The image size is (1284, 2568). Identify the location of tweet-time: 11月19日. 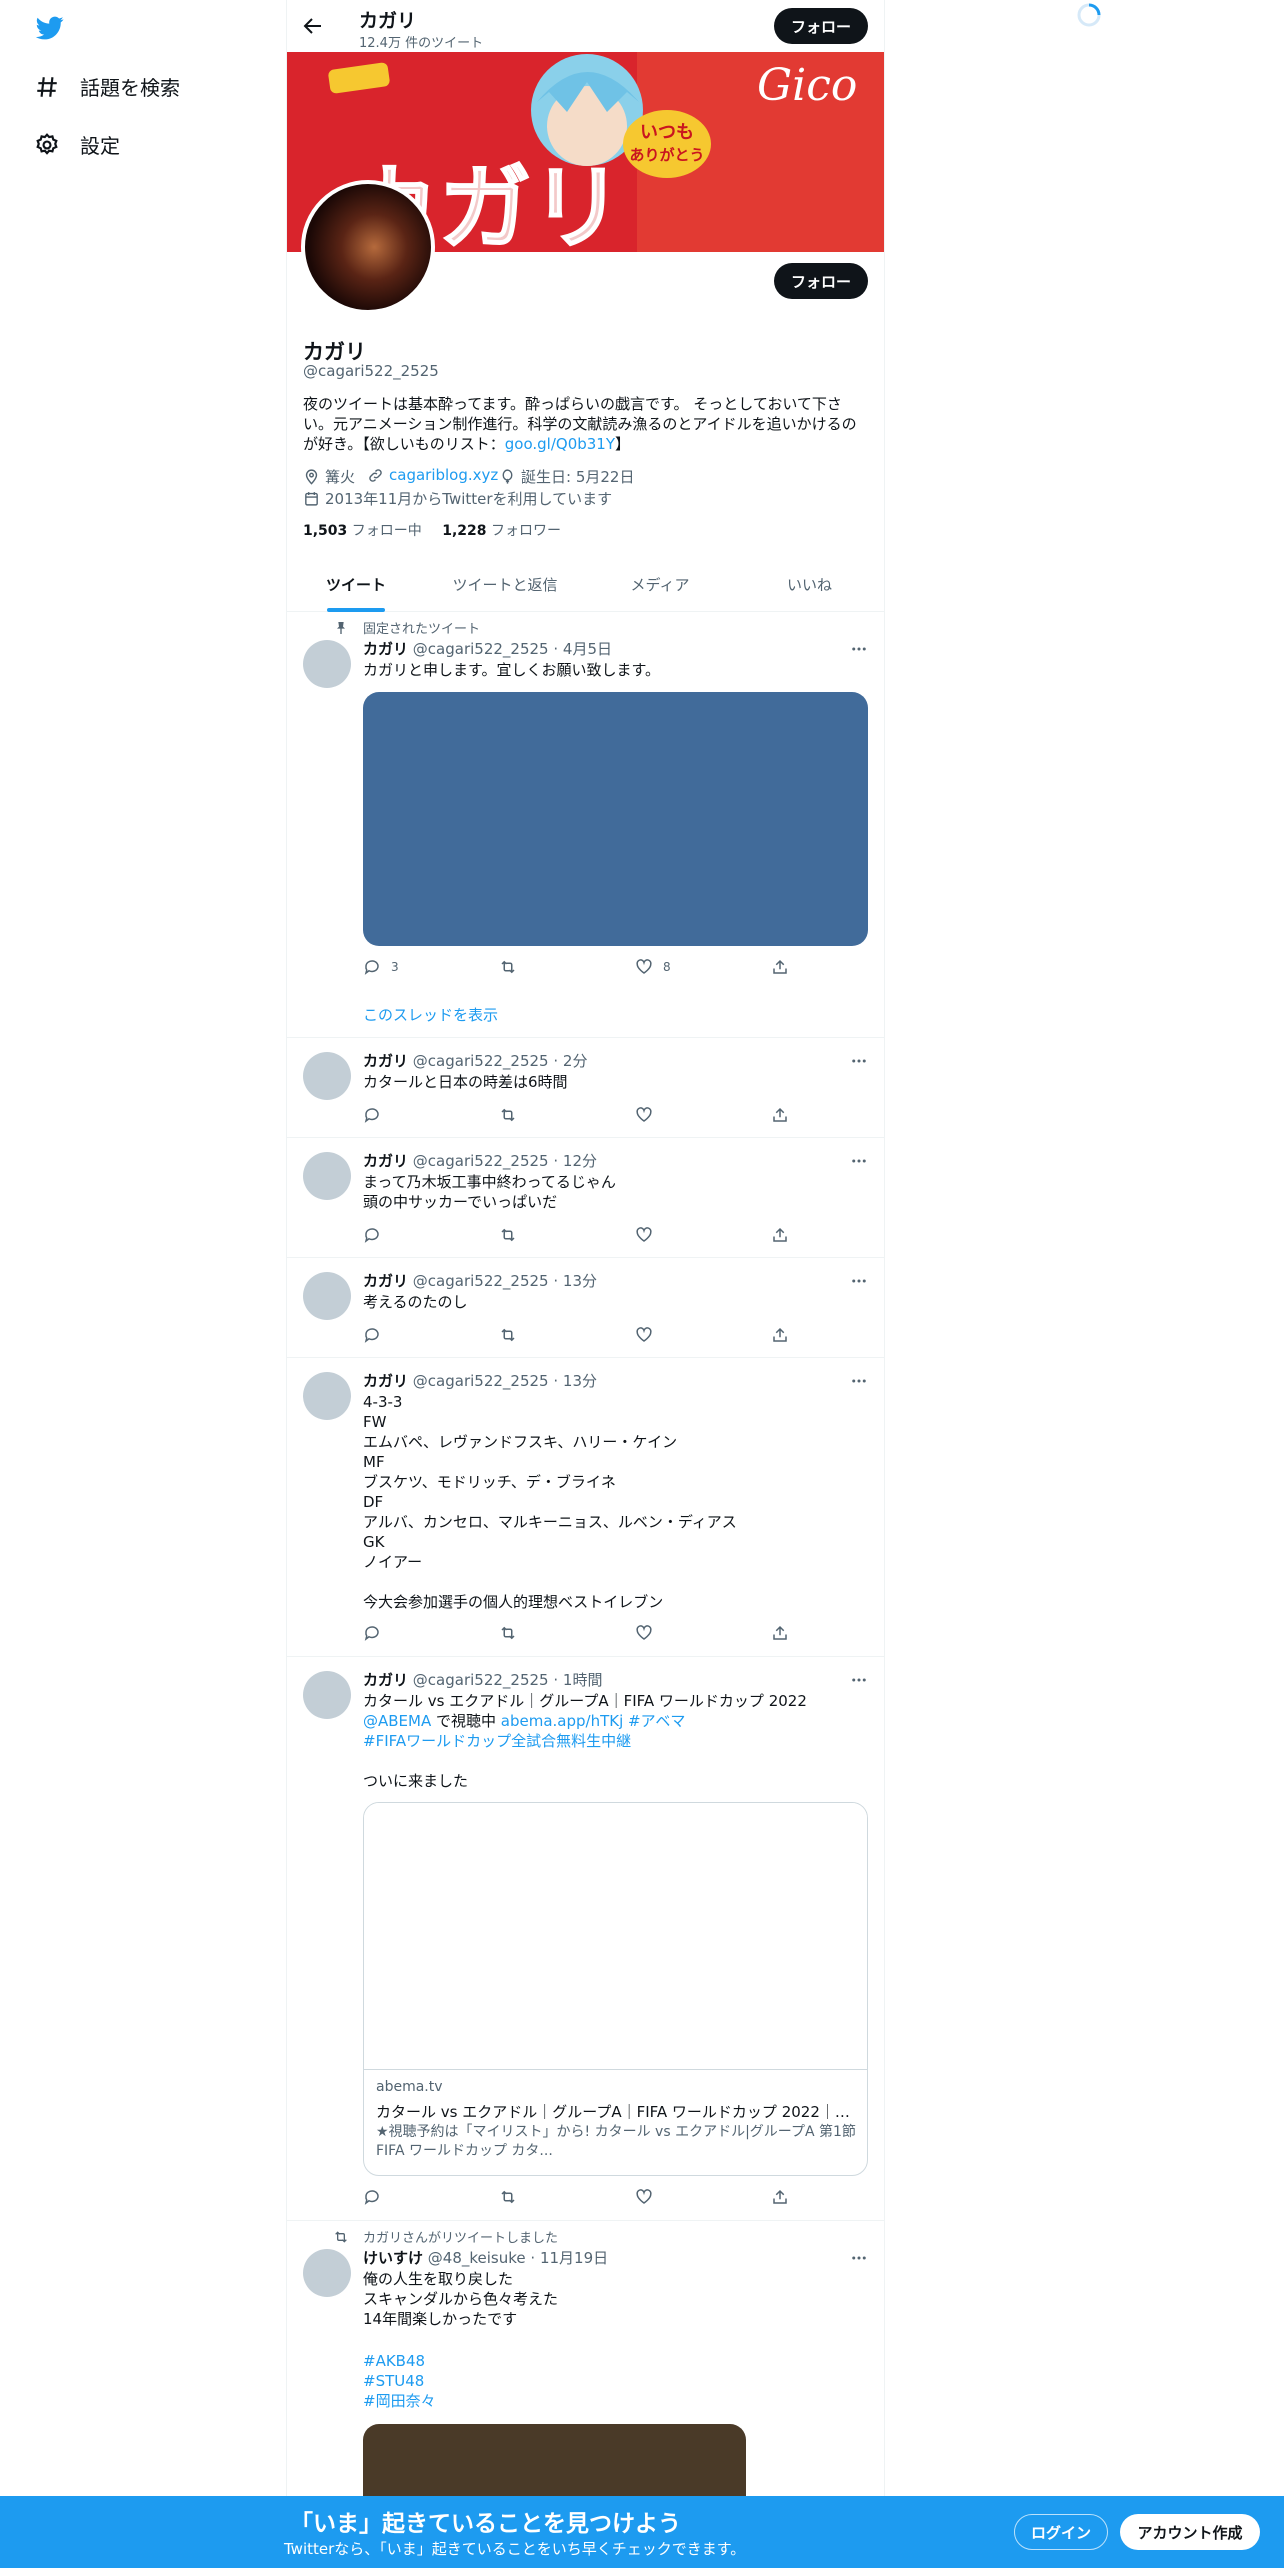
(574, 2258).